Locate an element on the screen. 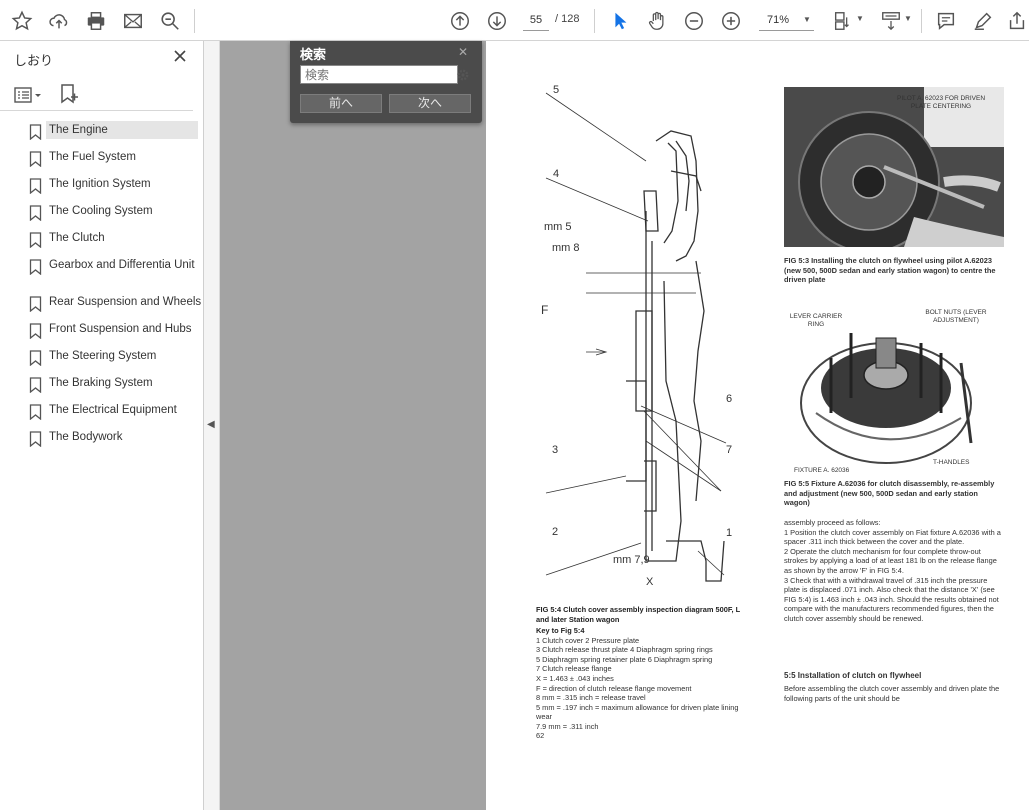 Image resolution: width=1029 pixels, height=810 pixels. mail-icon is located at coordinates (133, 21).